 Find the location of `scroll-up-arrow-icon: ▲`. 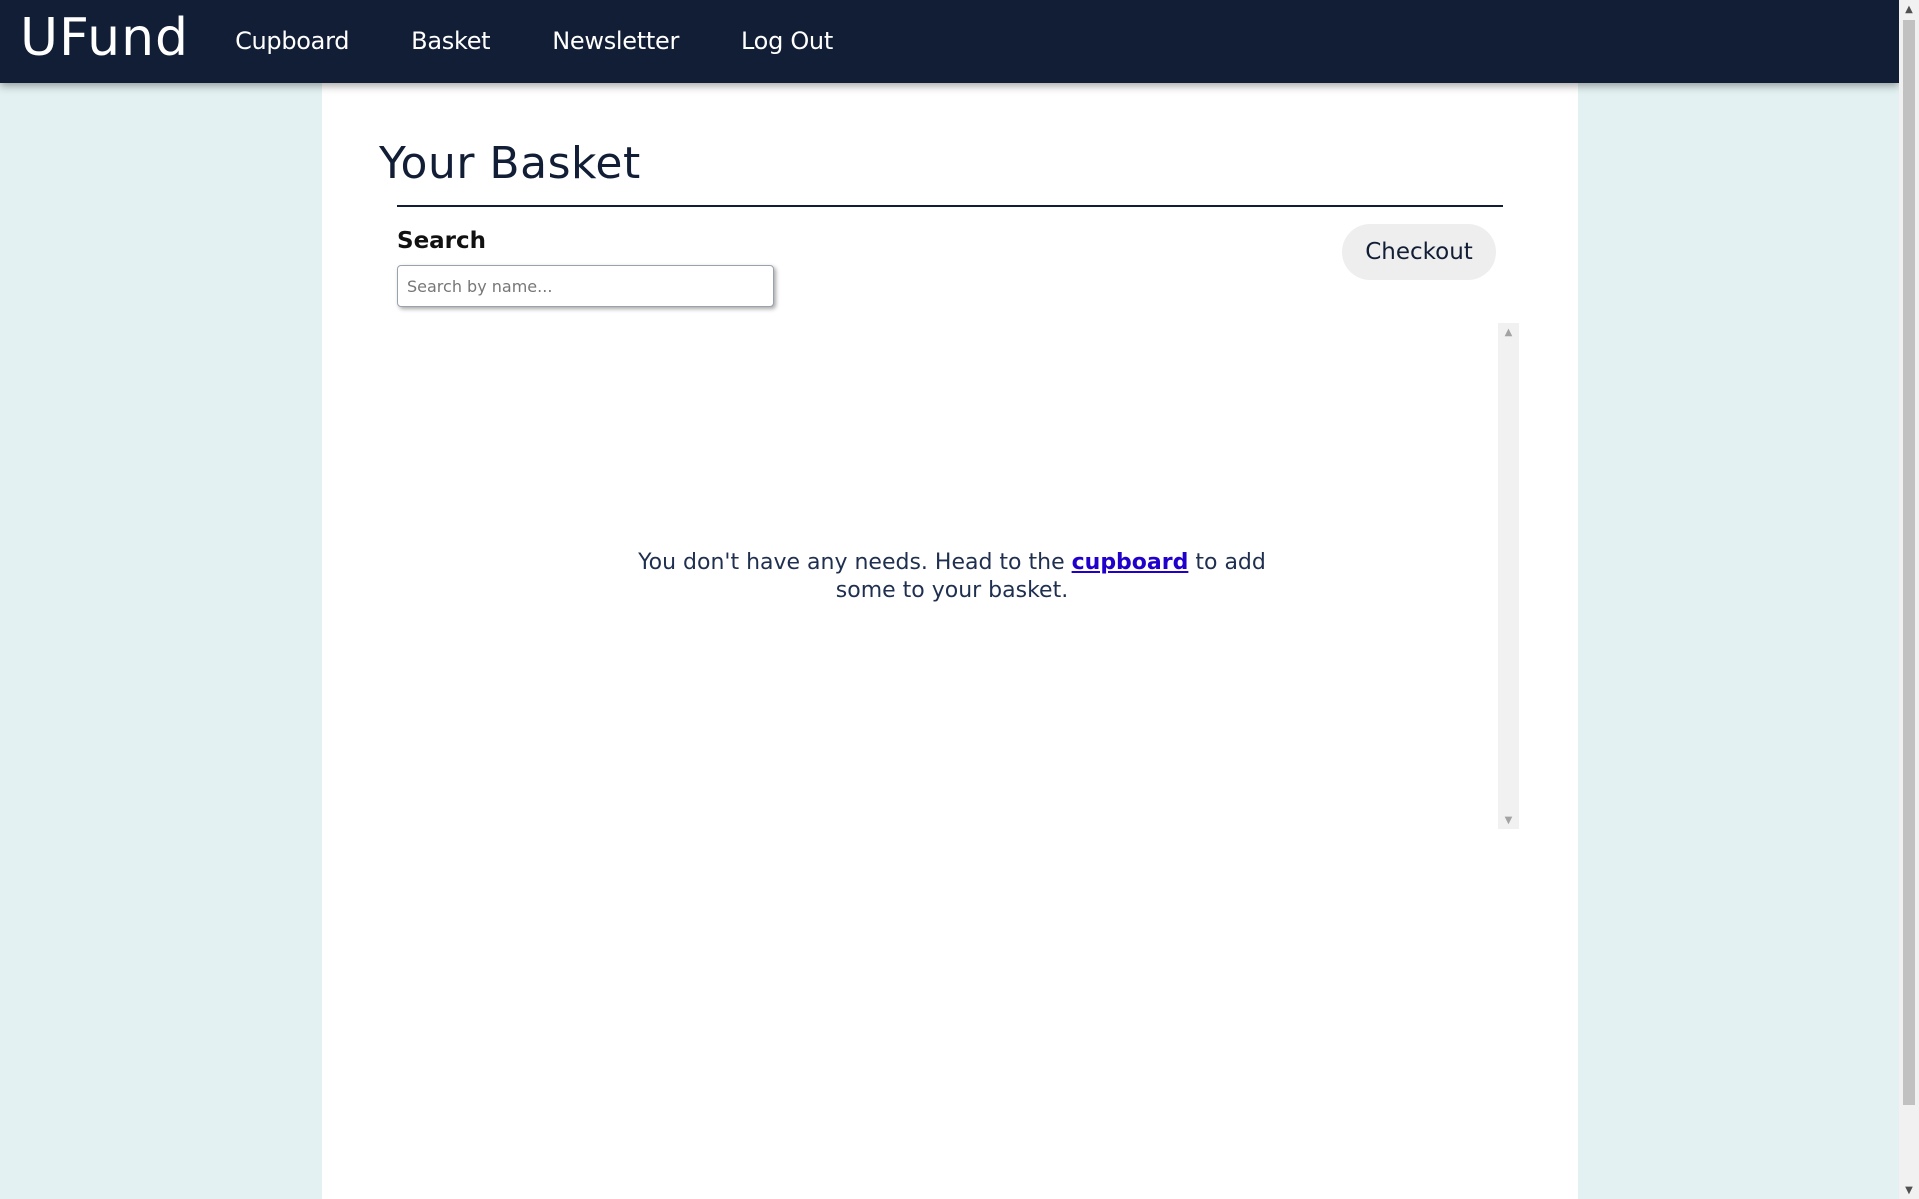

scroll-up-arrow-icon: ▲ is located at coordinates (1909, 9).